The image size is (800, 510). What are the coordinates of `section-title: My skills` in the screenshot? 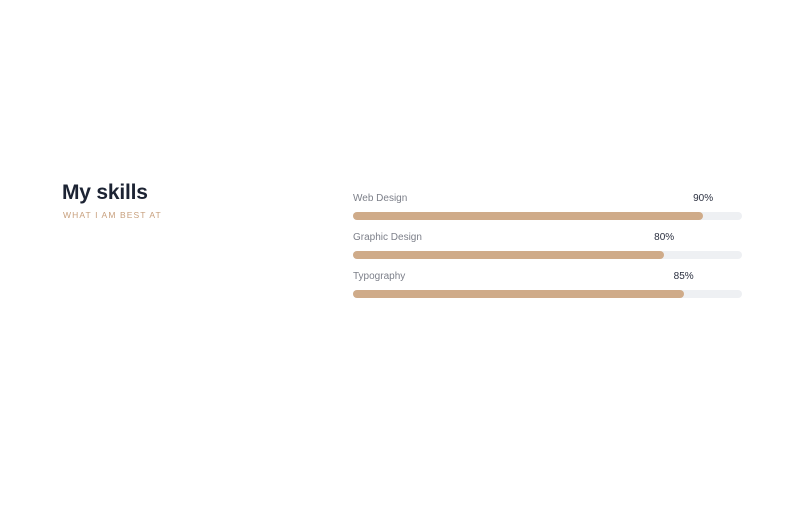 It's located at (105, 192).